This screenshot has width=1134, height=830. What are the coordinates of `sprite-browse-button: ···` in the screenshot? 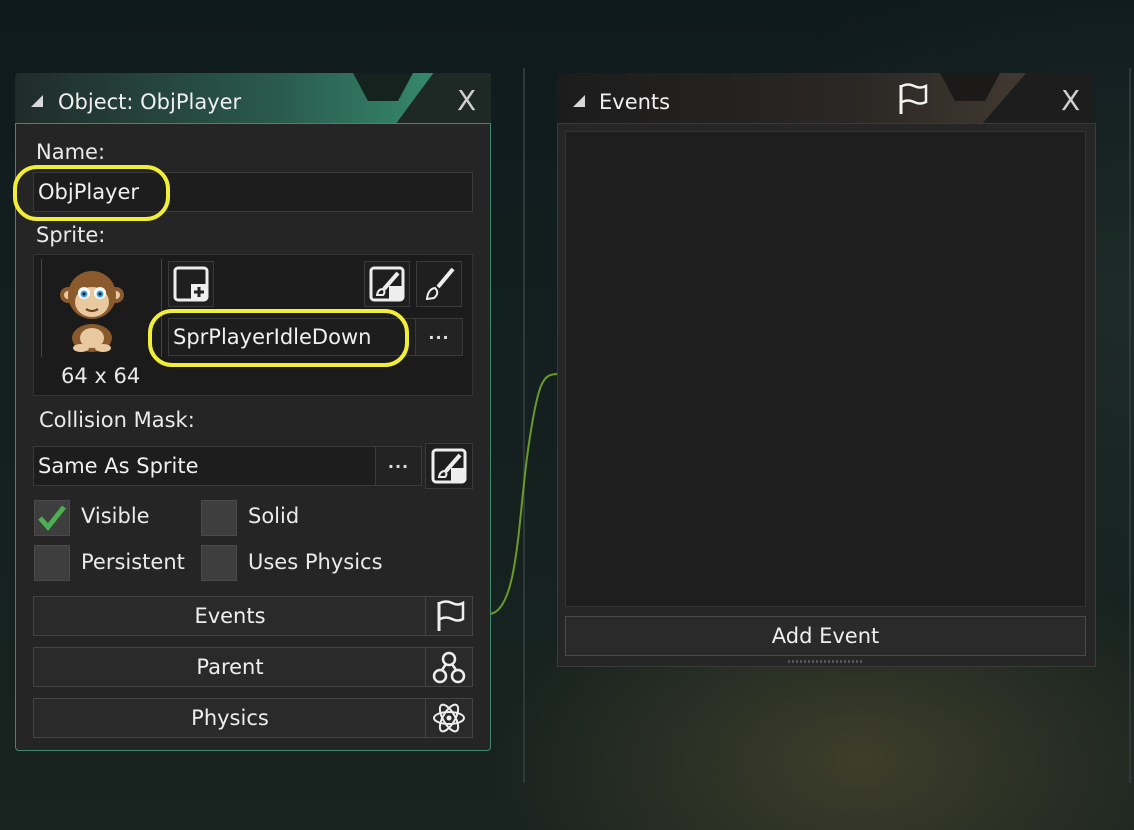 It's located at (439, 337).